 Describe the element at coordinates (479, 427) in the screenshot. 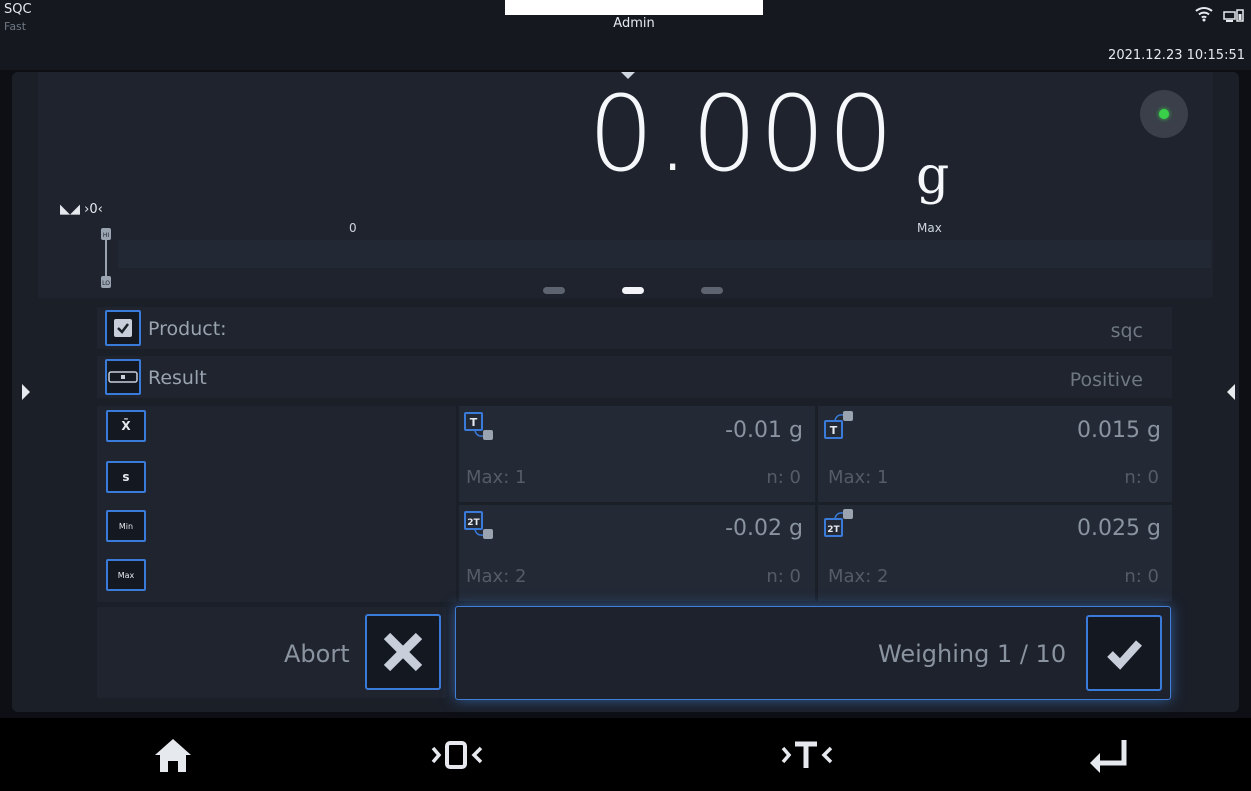

I see `t-lo-icon: T` at that location.